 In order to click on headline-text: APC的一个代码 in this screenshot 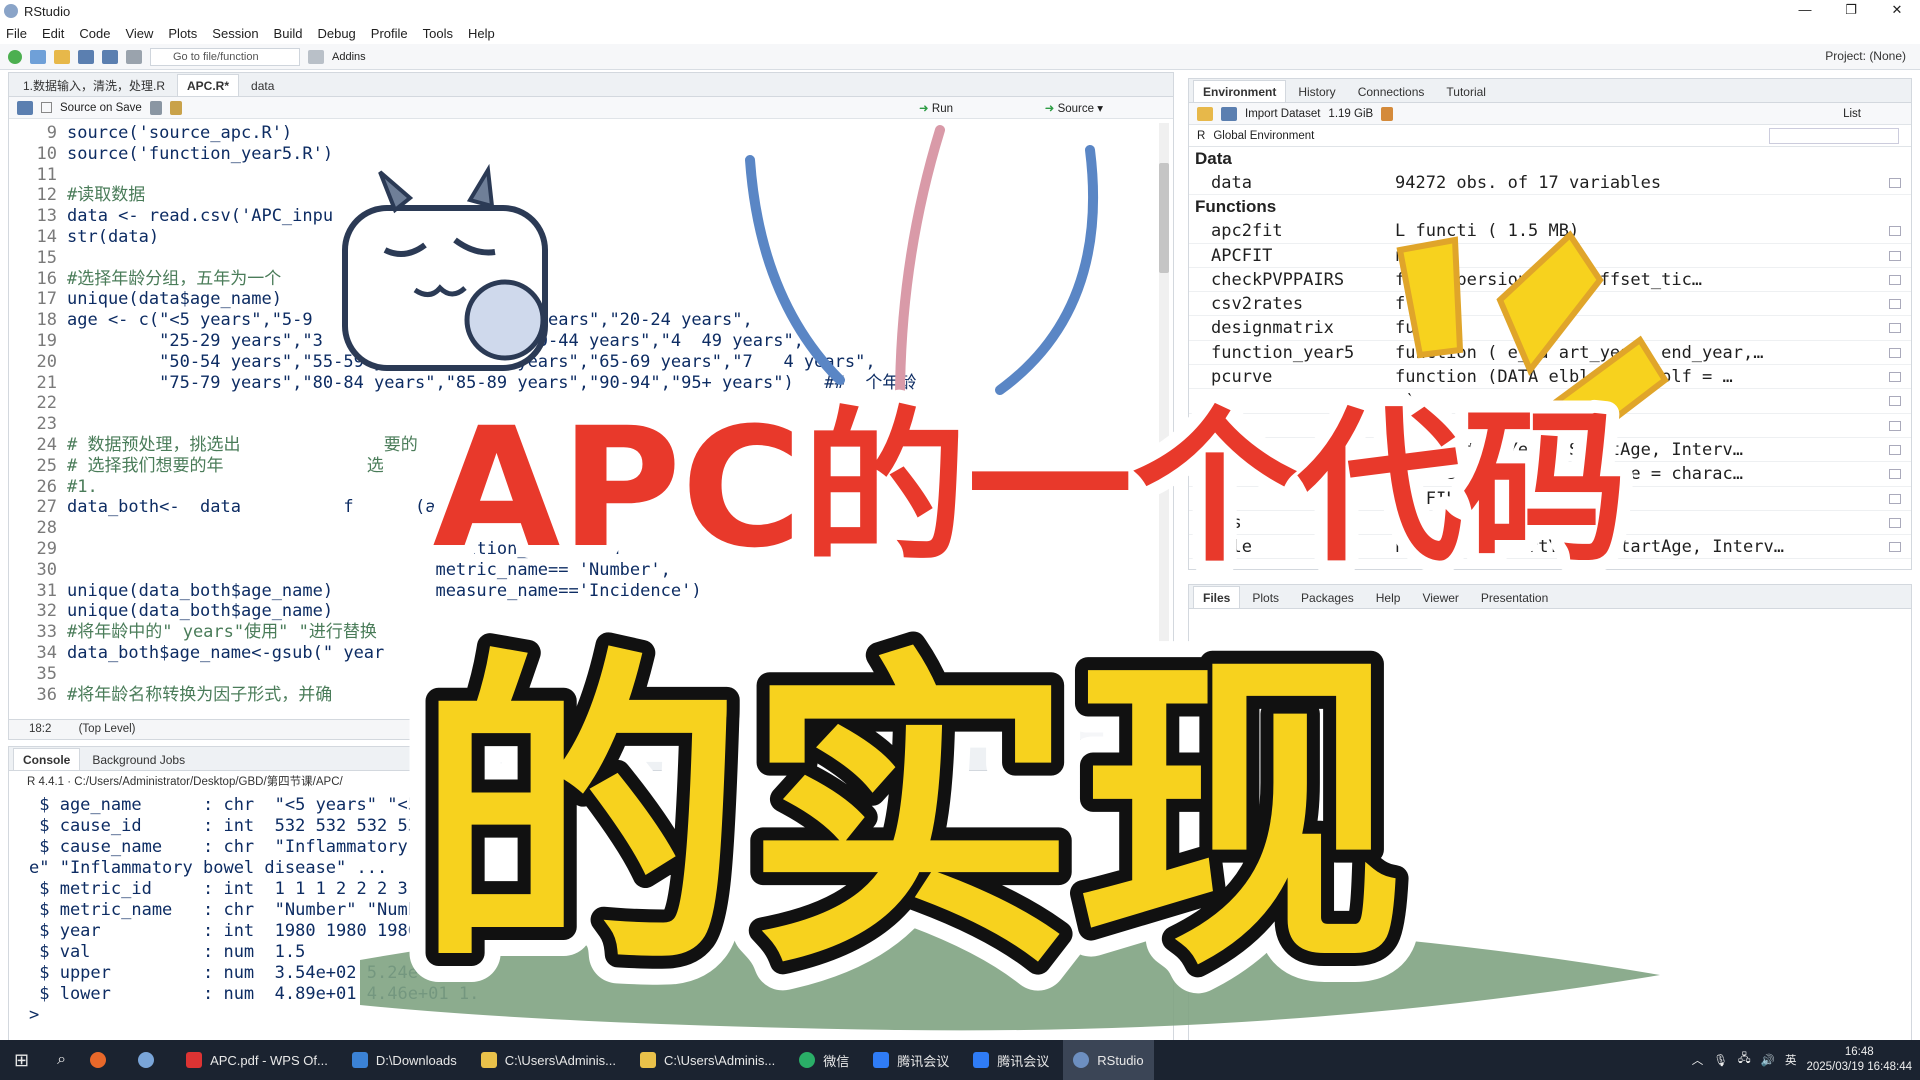, I will do `click(1030, 488)`.